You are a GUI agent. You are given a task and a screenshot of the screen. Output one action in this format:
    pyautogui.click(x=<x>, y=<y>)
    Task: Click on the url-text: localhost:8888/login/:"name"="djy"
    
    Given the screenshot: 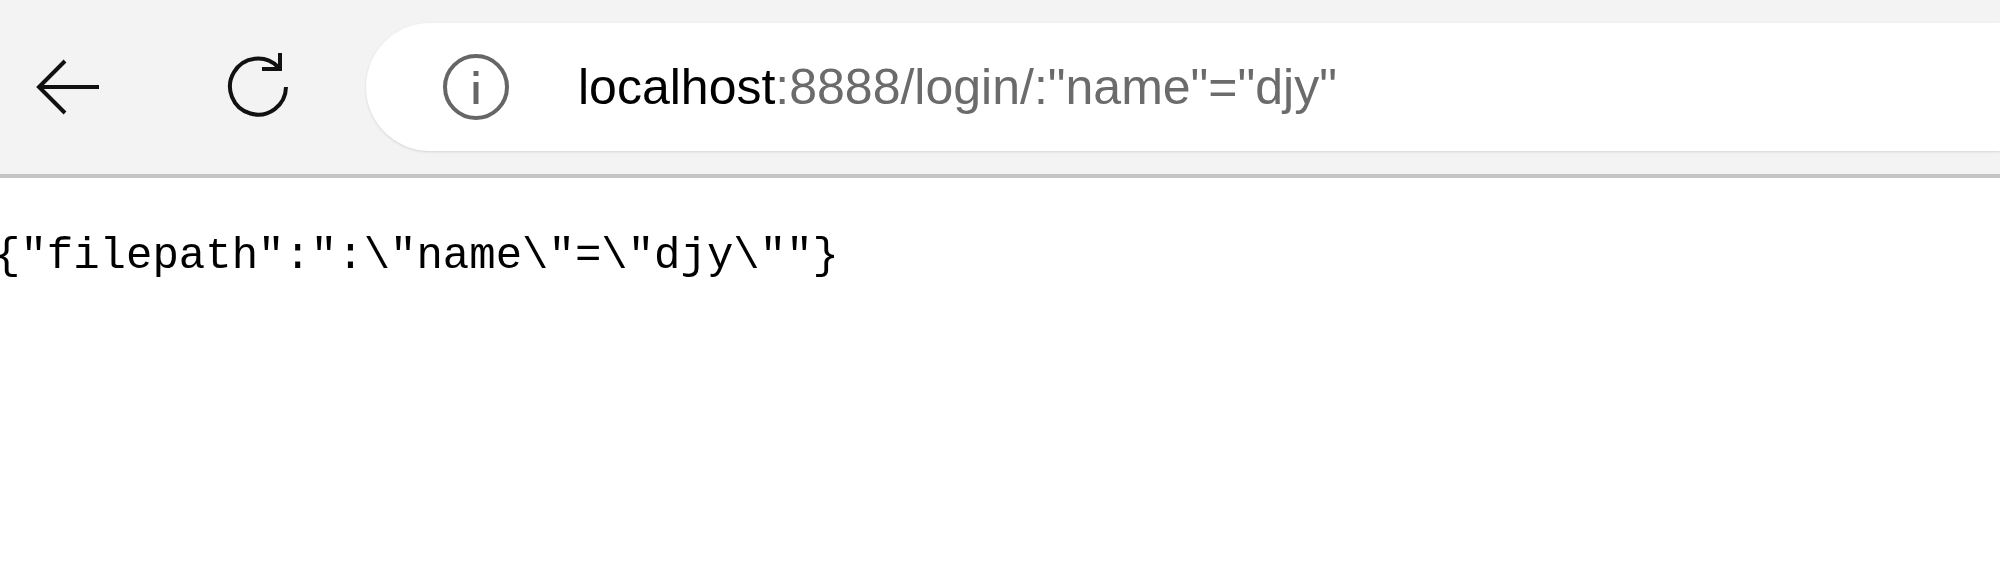 What is the action you would take?
    pyautogui.click(x=957, y=87)
    